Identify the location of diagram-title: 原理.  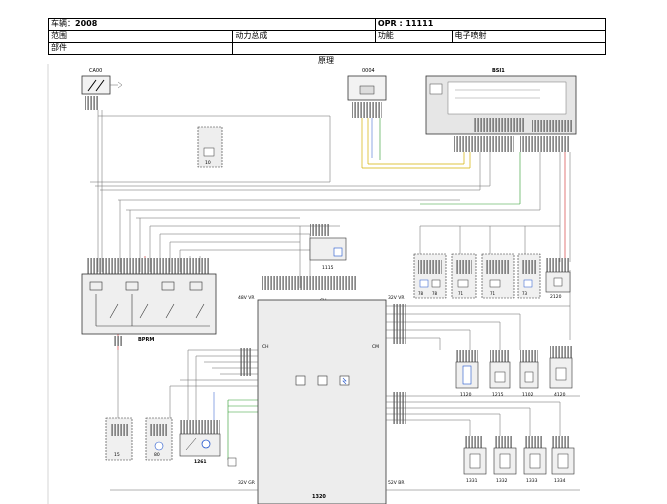
(326, 60).